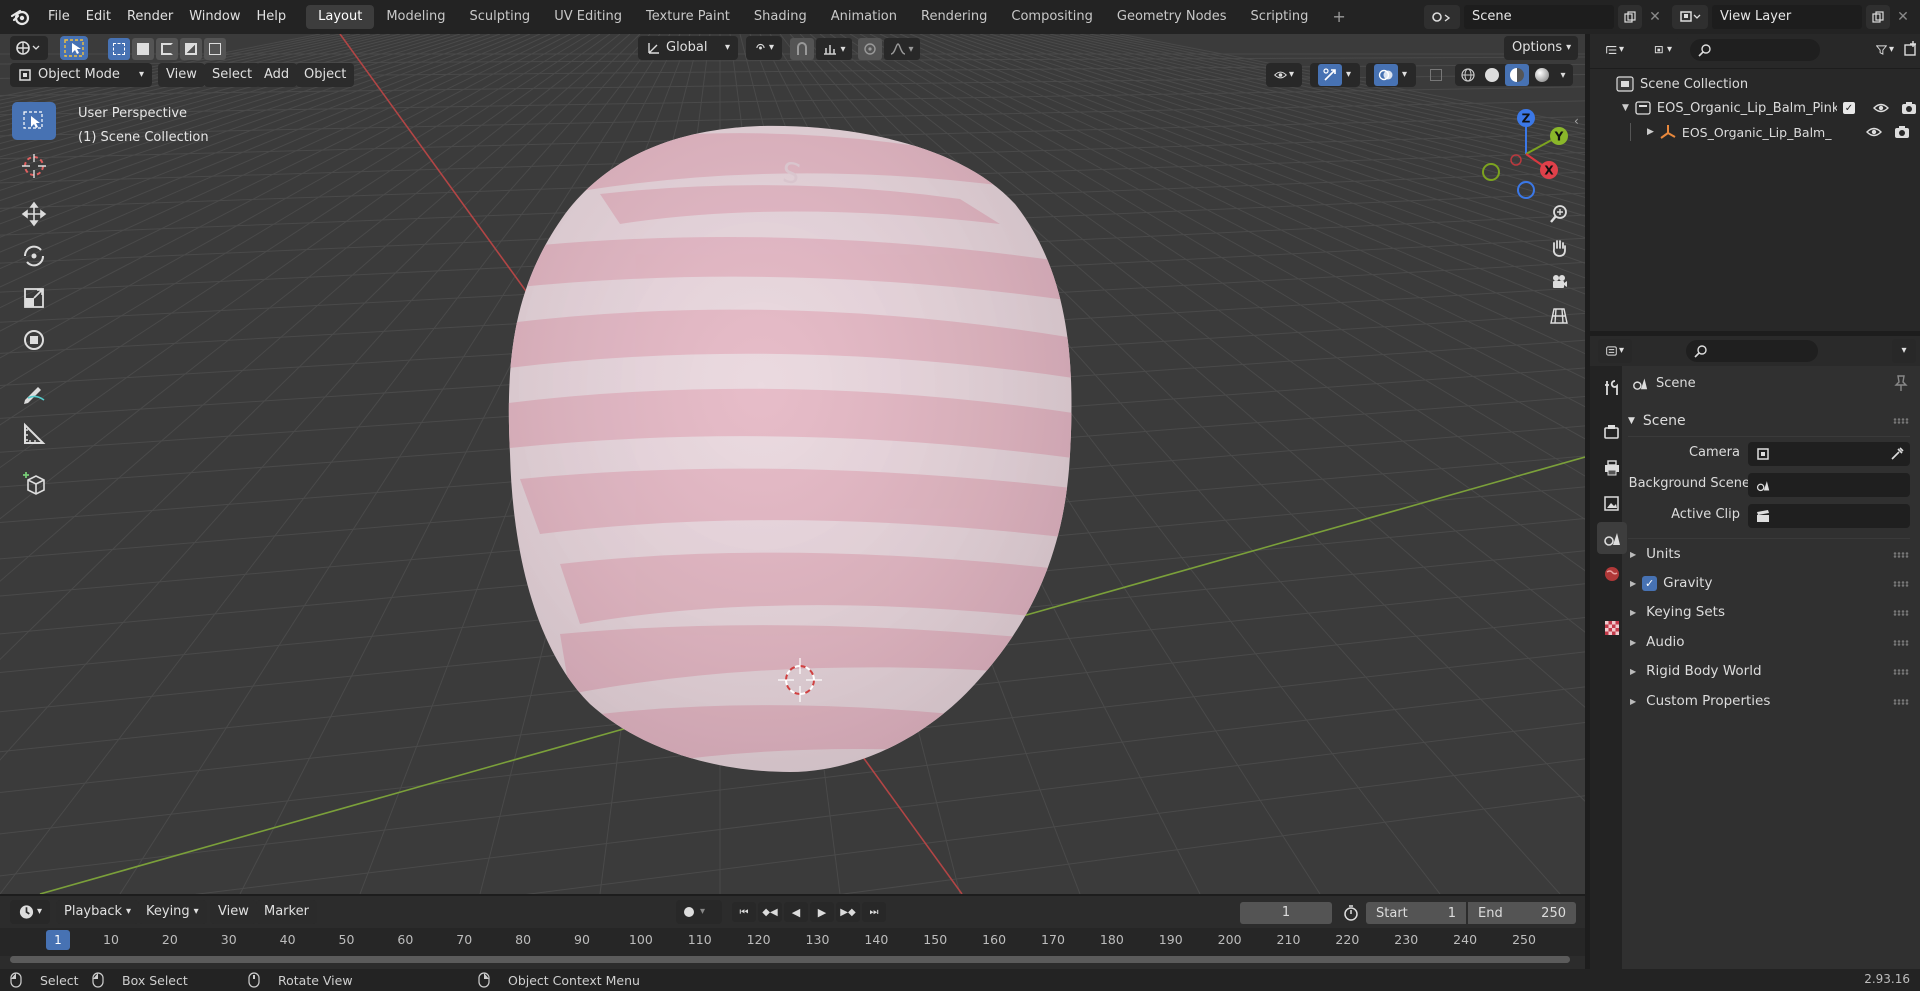 Image resolution: width=1920 pixels, height=991 pixels. Describe the element at coordinates (1351, 913) in the screenshot. I see `preview-range-stopwatch-icon` at that location.